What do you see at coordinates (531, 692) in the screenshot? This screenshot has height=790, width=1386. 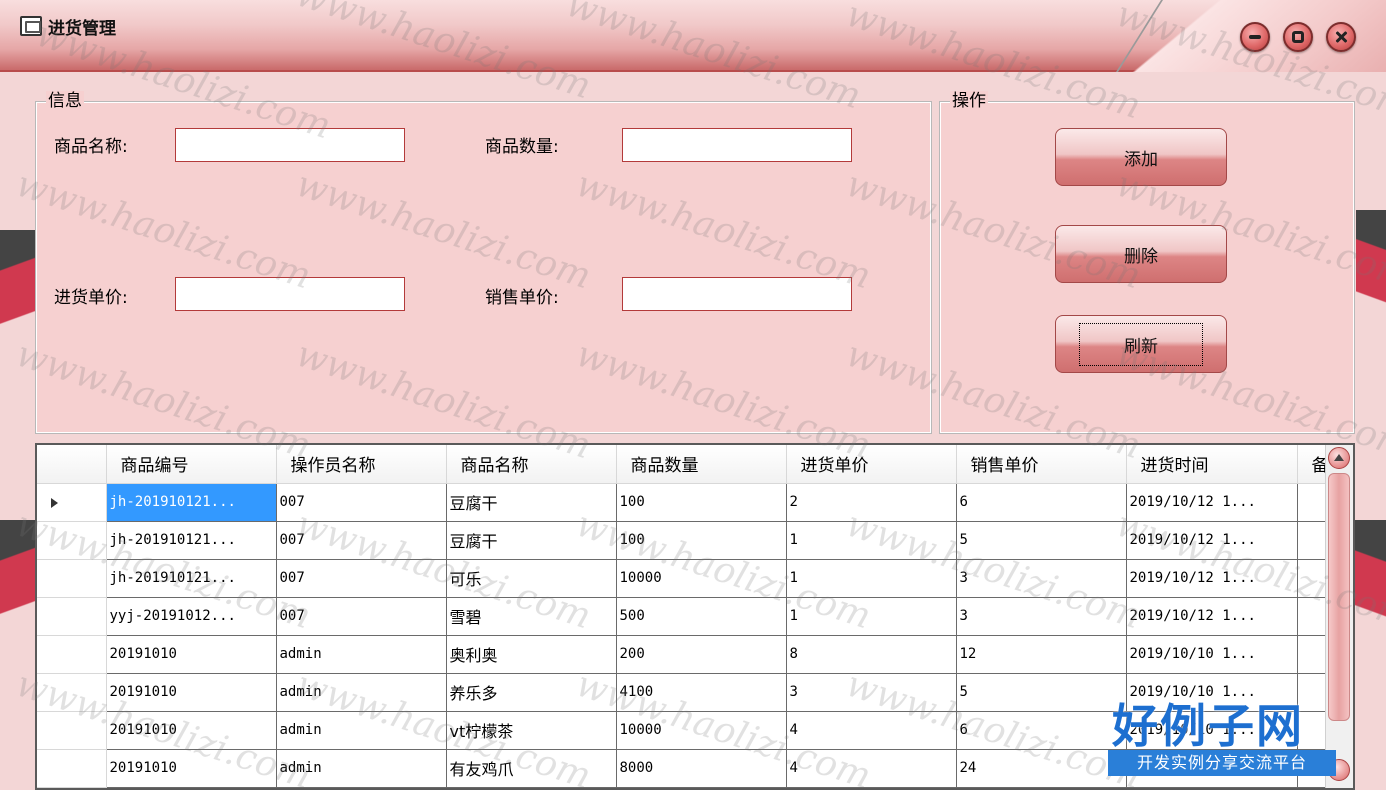 I see `table-cell: 养乐多` at bounding box center [531, 692].